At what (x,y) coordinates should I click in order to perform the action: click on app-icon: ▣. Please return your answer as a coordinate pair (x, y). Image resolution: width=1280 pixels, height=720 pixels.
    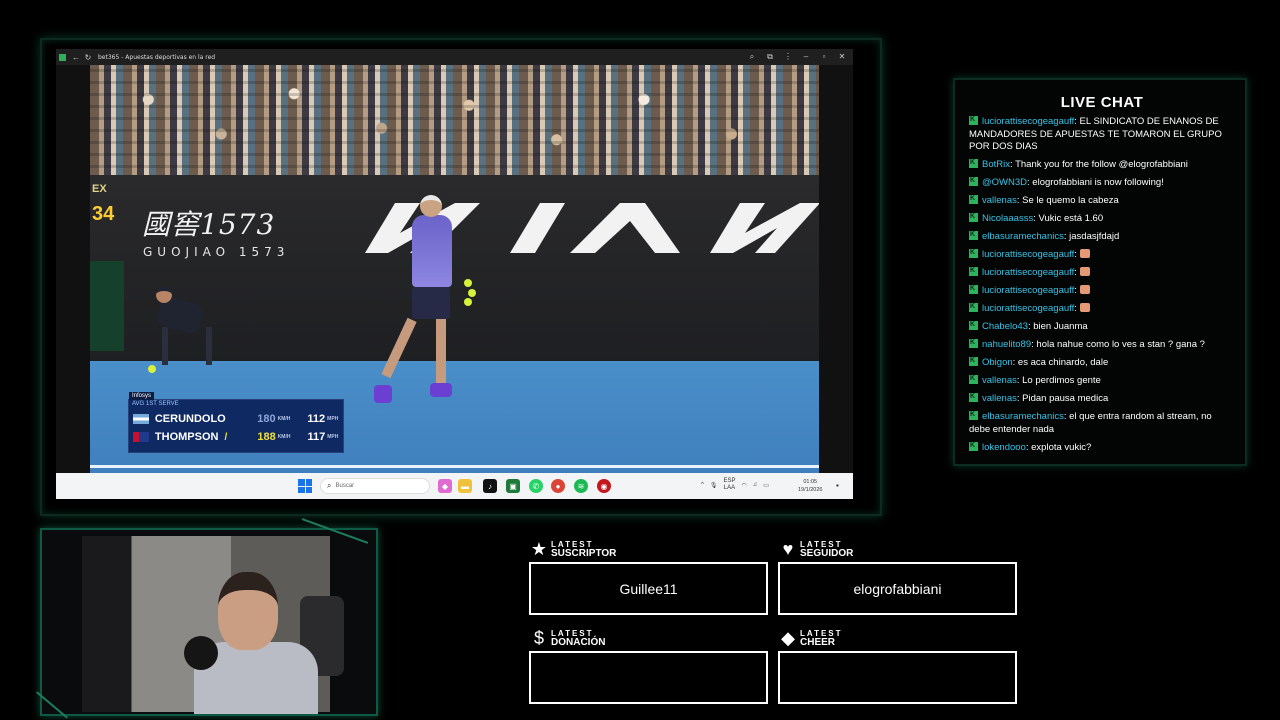
    Looking at the image, I should click on (513, 486).